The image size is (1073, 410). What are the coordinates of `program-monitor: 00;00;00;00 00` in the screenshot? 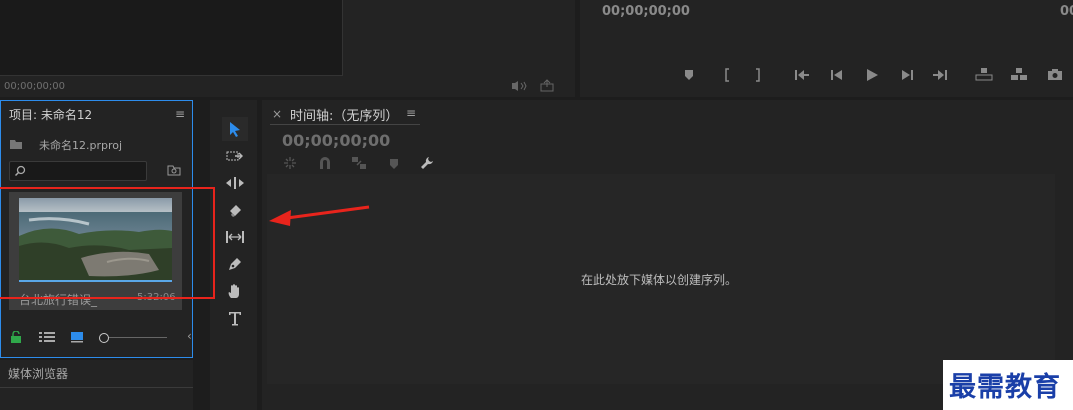 It's located at (826, 48).